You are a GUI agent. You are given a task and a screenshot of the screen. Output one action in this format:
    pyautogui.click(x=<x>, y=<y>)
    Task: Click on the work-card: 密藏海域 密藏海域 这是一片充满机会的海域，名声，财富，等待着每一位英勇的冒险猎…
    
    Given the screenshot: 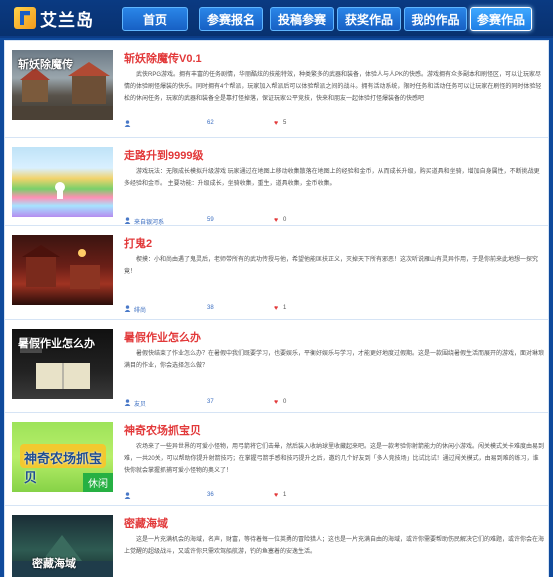 What is the action you would take?
    pyautogui.click(x=276, y=541)
    